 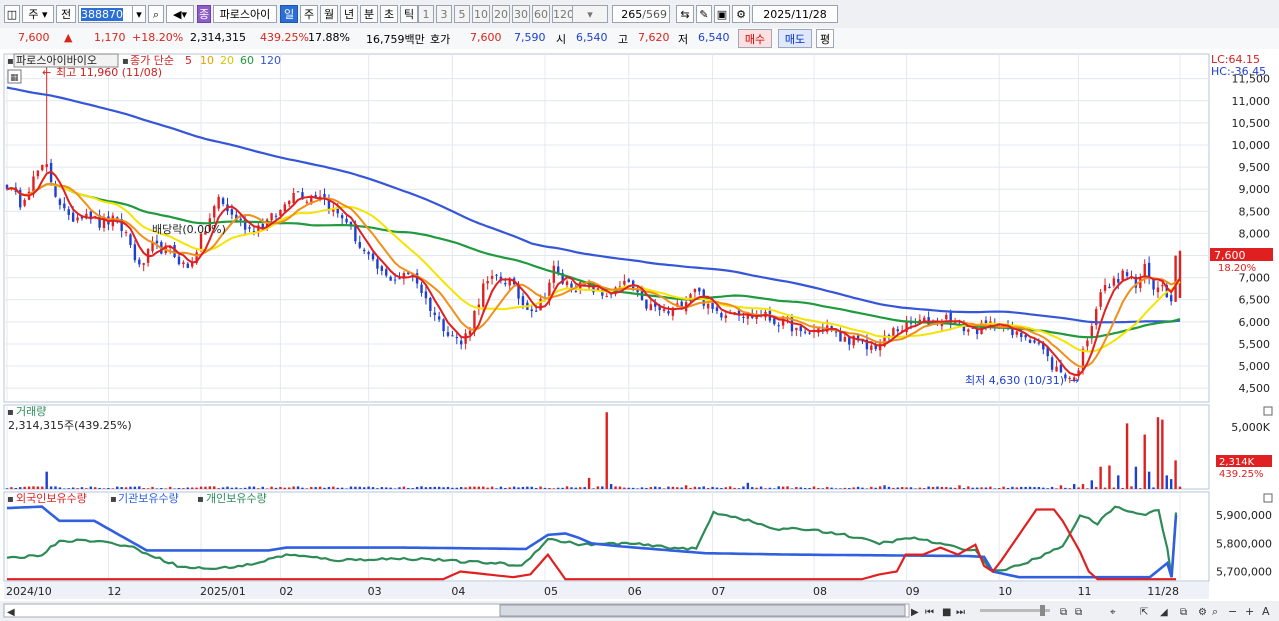 I want to click on tab-interval-3: 10, so click(x=481, y=14).